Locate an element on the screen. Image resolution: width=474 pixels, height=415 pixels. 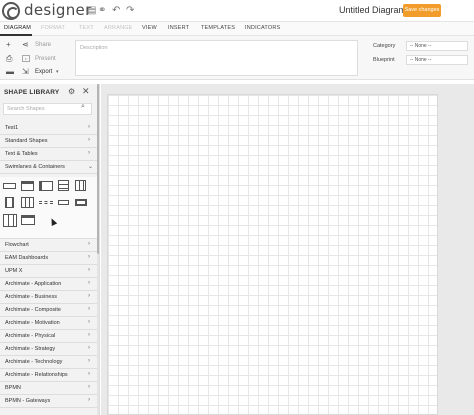
blueprint-select: -- None -- is located at coordinates (437, 60).